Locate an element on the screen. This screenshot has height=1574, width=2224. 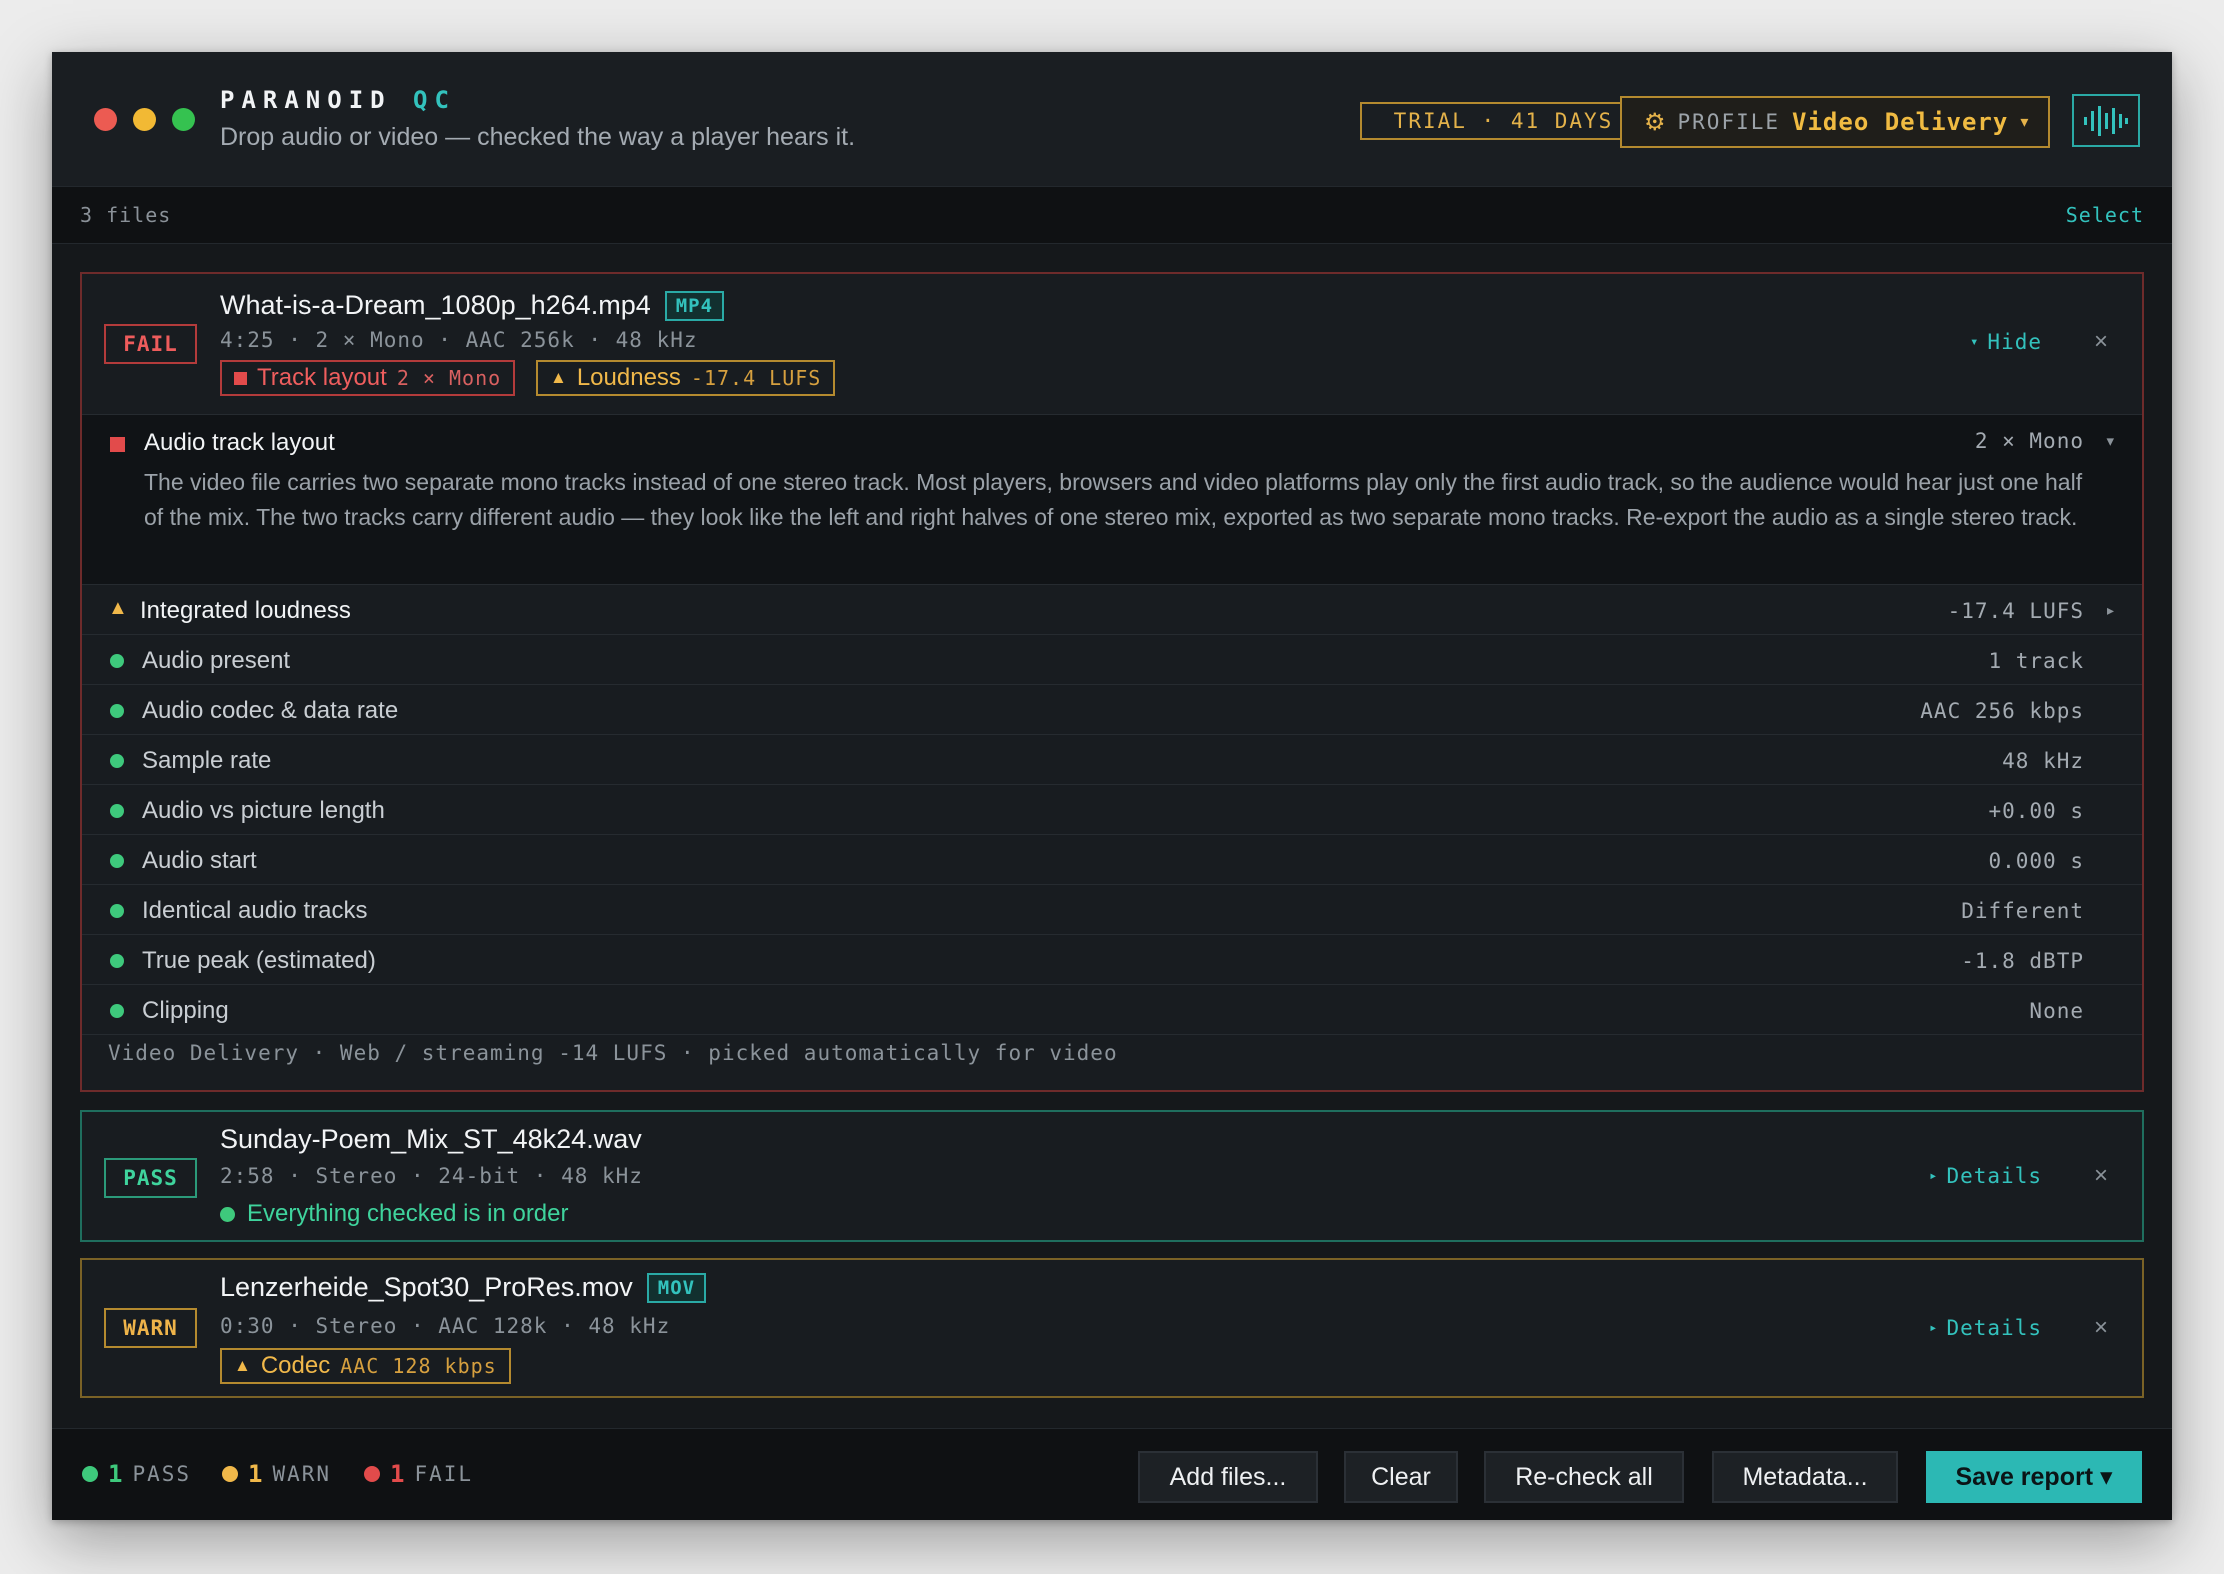
pass-message-text: Everything checked is in order is located at coordinates (408, 1213).